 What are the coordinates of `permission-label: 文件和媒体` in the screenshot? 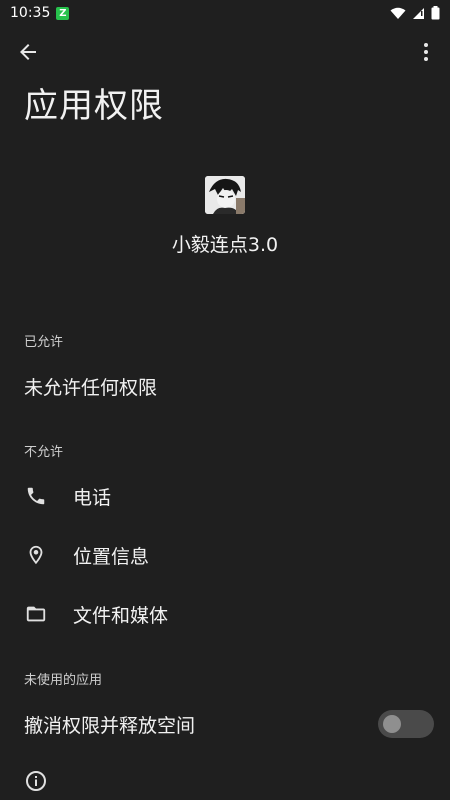 It's located at (121, 615).